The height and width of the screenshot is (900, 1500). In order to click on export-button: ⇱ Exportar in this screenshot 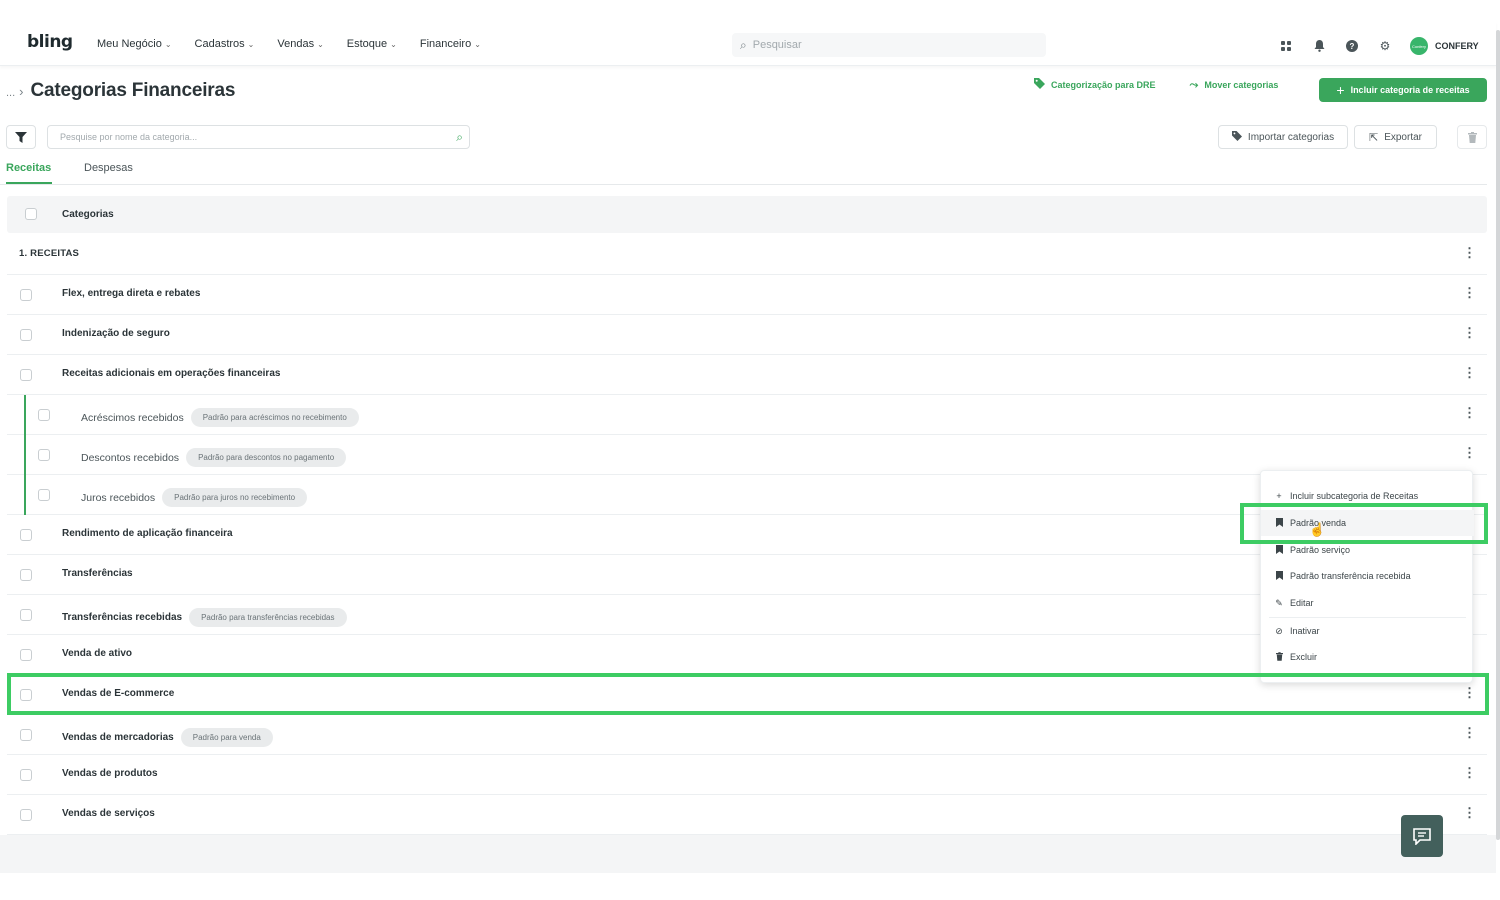, I will do `click(1395, 137)`.